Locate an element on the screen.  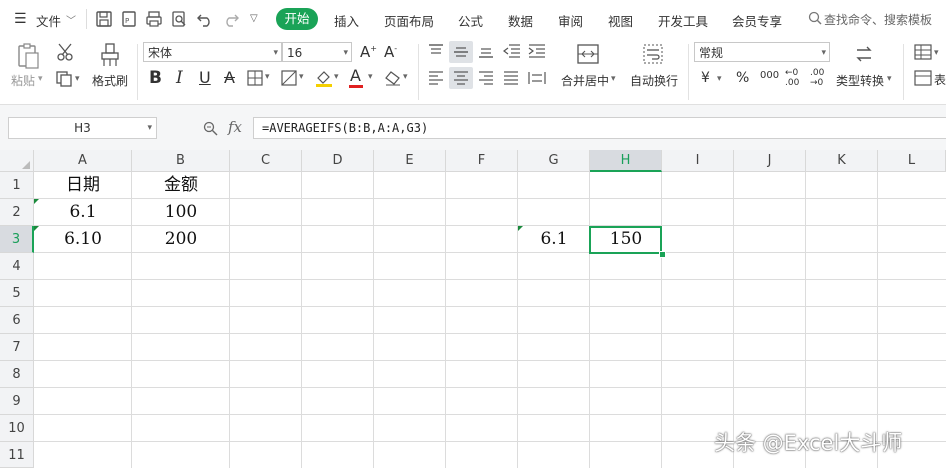
column-header-j: J is located at coordinates (770, 161).